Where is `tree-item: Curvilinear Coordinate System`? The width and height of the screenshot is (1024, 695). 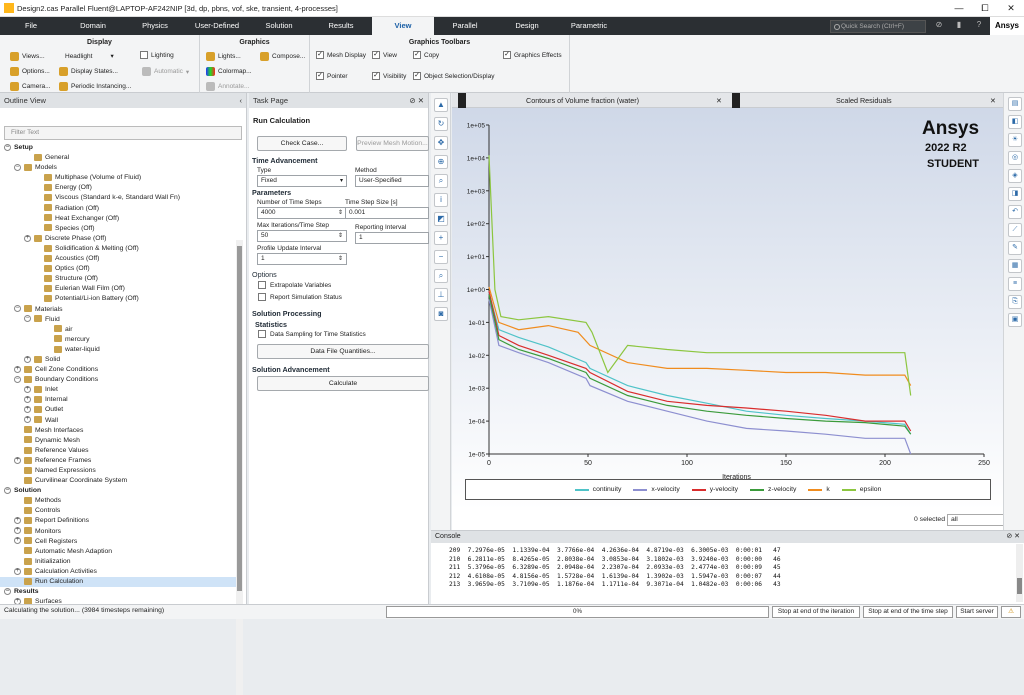 tree-item: Curvilinear Coordinate System is located at coordinates (118, 481).